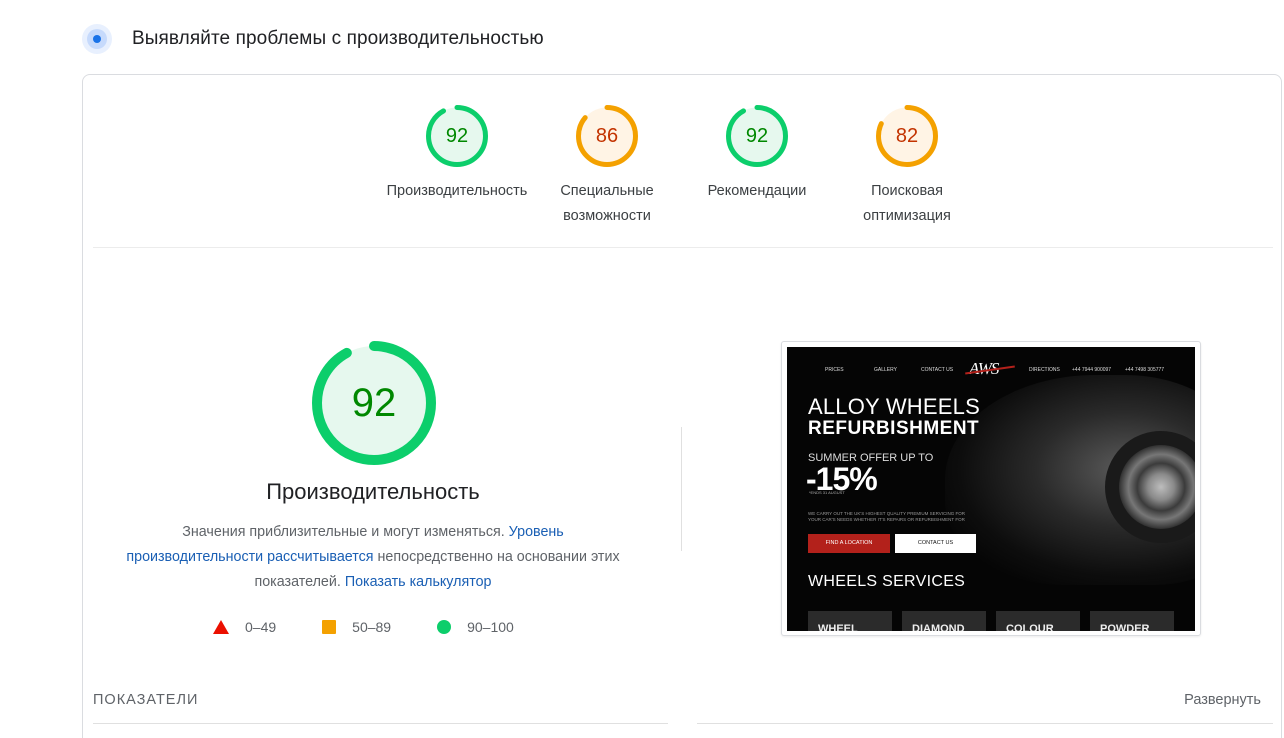 The height and width of the screenshot is (738, 1284). I want to click on site-nav-item: DIRECTIONS, so click(1044, 370).